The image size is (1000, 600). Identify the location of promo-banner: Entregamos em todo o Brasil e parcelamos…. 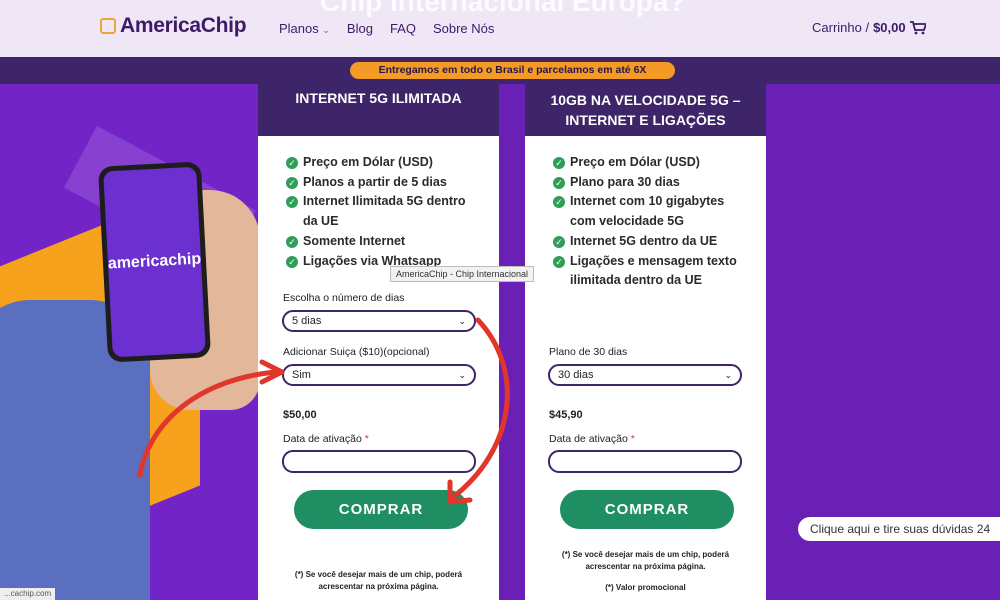
(500, 70).